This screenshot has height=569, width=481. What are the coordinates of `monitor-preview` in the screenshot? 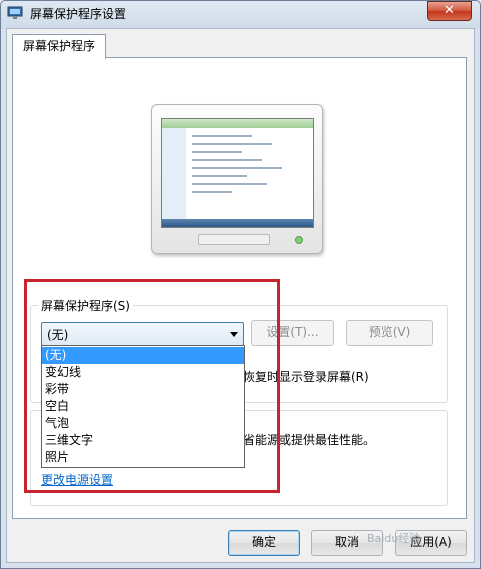 It's located at (237, 179).